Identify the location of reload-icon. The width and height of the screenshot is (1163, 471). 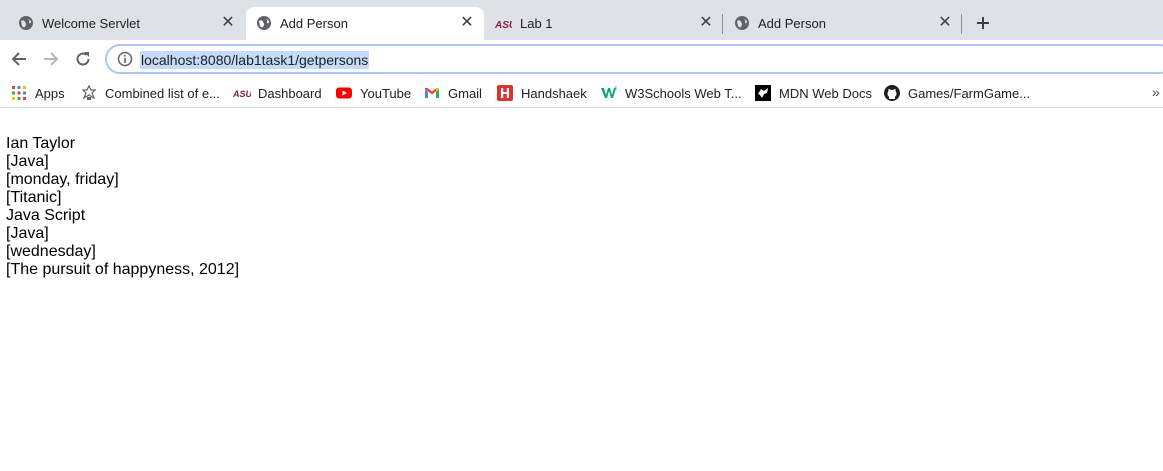
(83, 59).